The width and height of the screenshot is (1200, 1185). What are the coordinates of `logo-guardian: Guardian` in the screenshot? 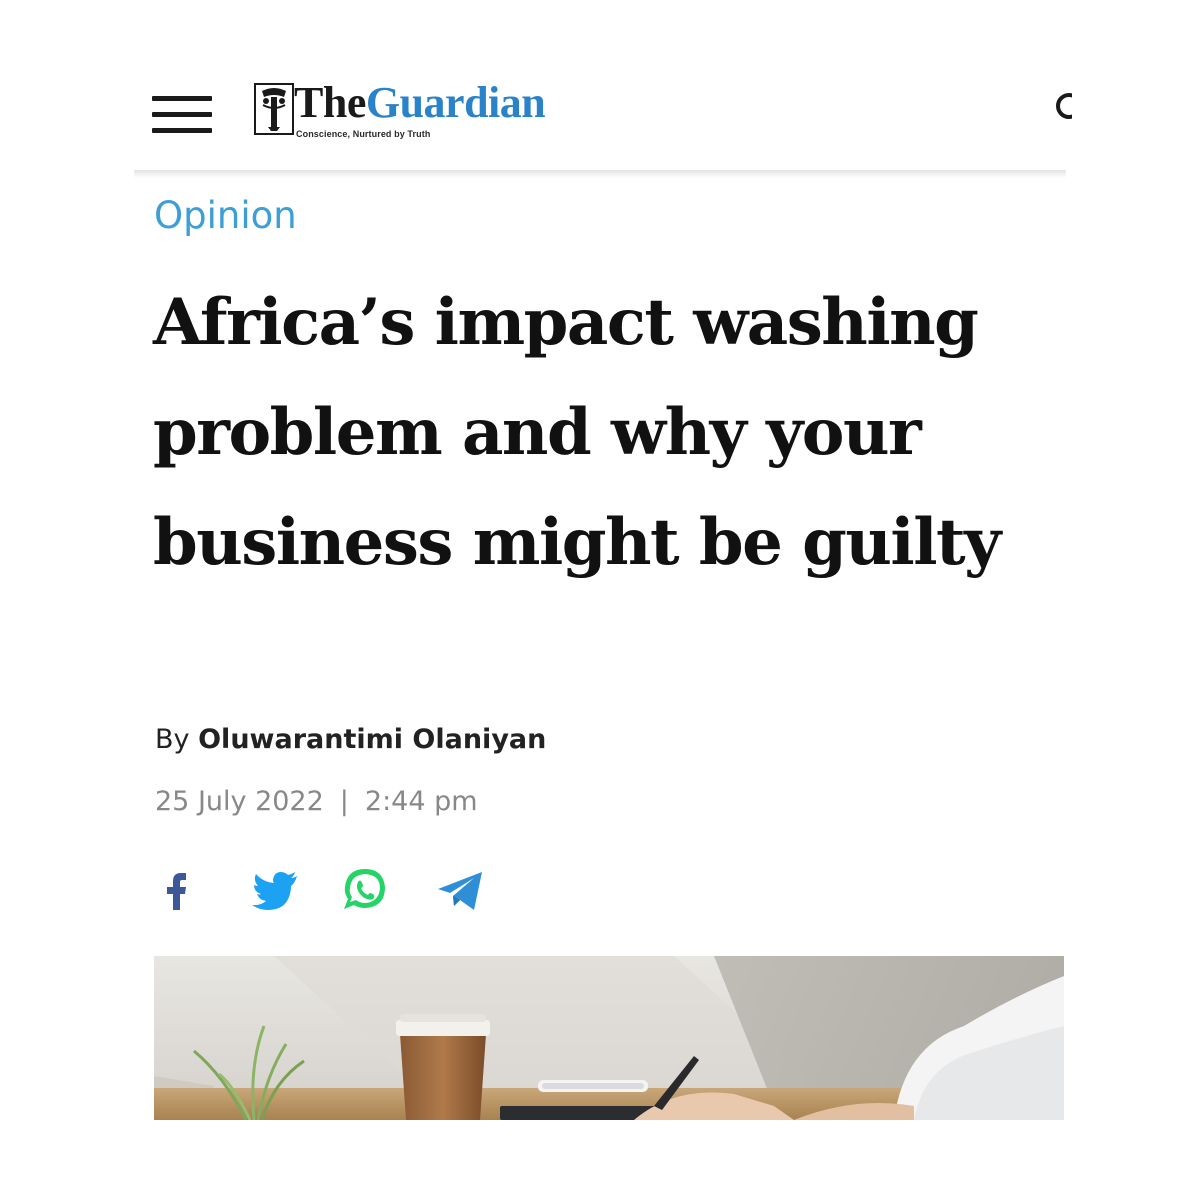 It's located at (455, 102).